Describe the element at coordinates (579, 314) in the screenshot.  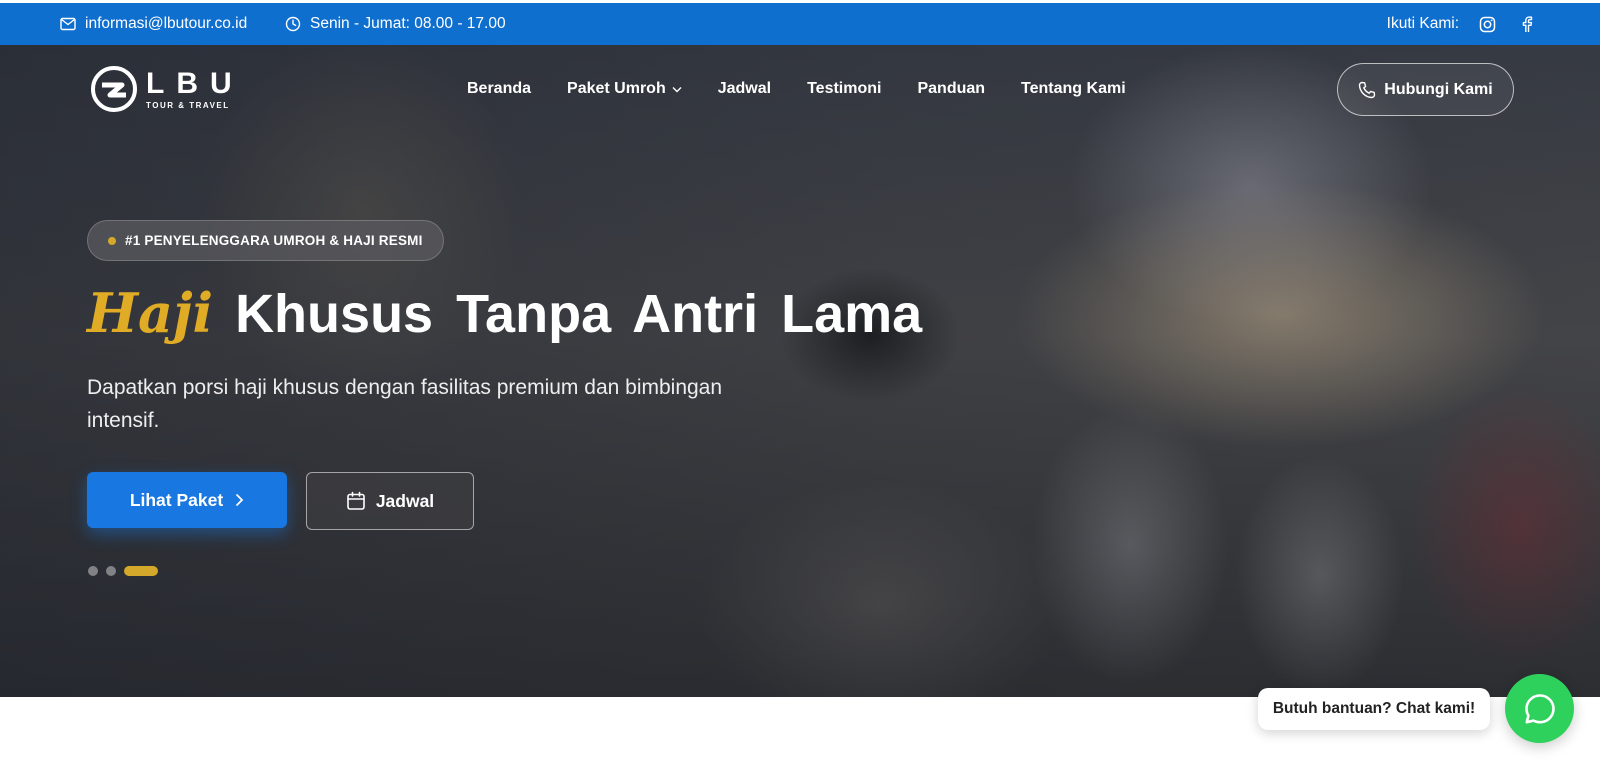
I see `headline-text: Khusus Tanpa Antri Lama` at that location.